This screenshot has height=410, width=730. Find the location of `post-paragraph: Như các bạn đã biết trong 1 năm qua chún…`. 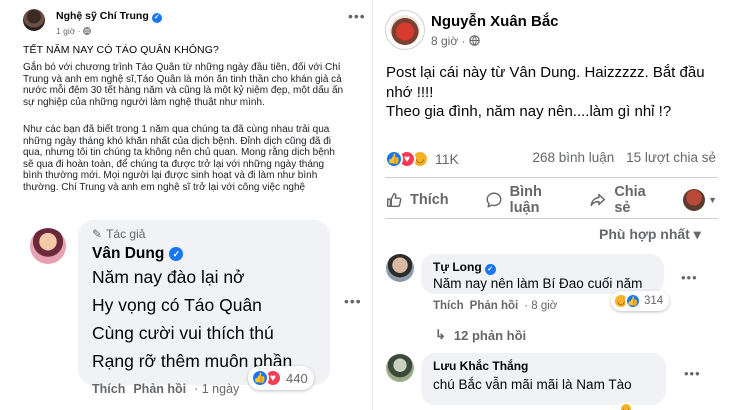

post-paragraph: Như các bạn đã biết trong 1 năm qua chún… is located at coordinates (179, 158).